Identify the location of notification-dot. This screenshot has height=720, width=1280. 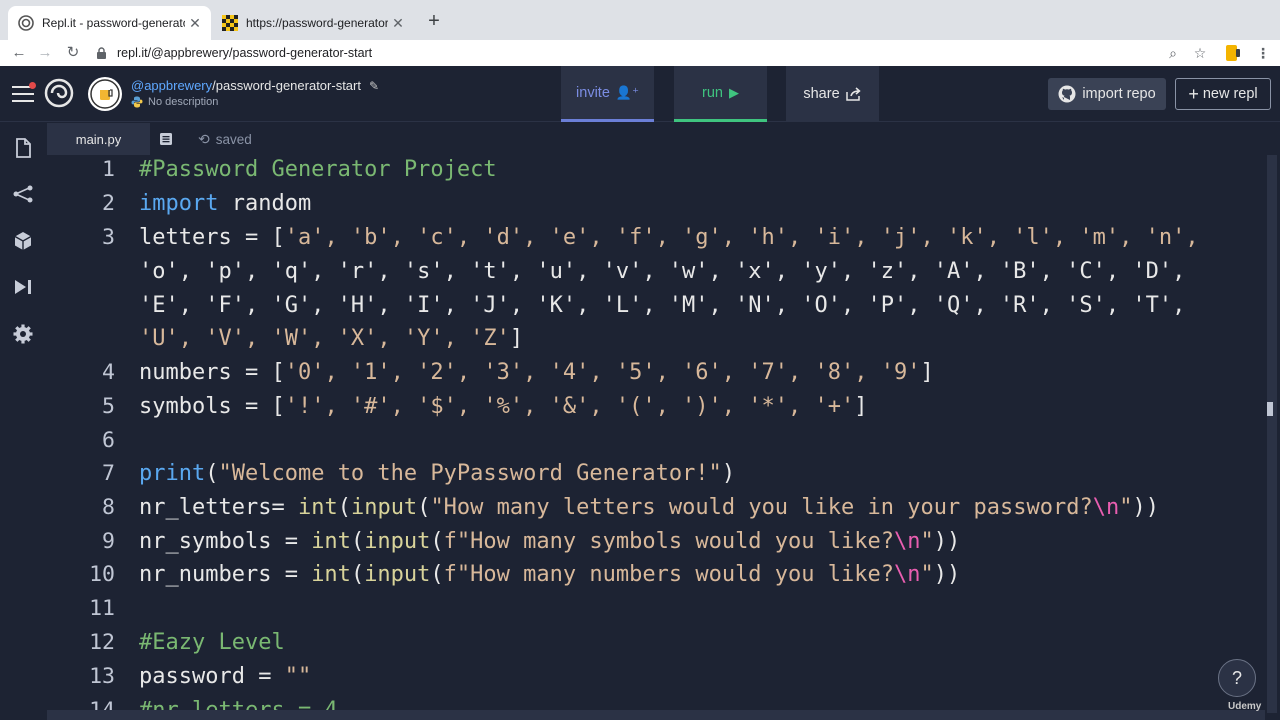
(32, 85).